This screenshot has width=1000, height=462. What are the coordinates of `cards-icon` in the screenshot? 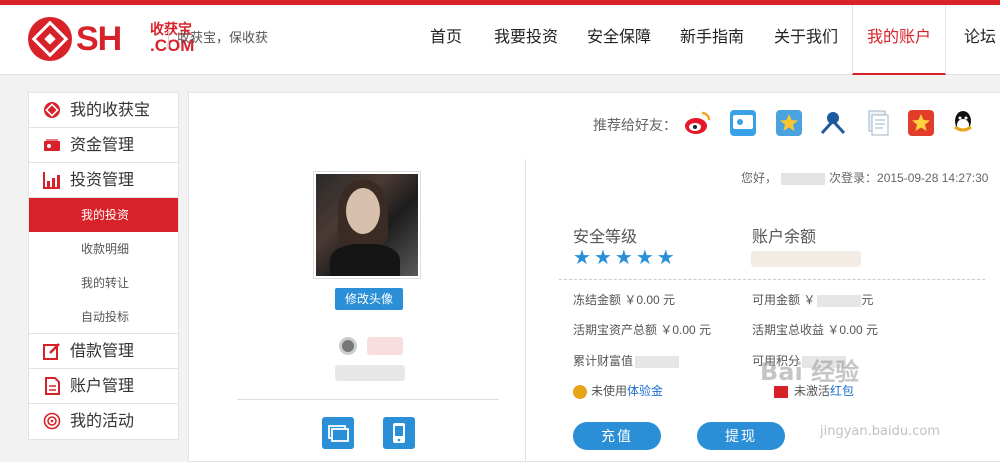 It's located at (338, 433).